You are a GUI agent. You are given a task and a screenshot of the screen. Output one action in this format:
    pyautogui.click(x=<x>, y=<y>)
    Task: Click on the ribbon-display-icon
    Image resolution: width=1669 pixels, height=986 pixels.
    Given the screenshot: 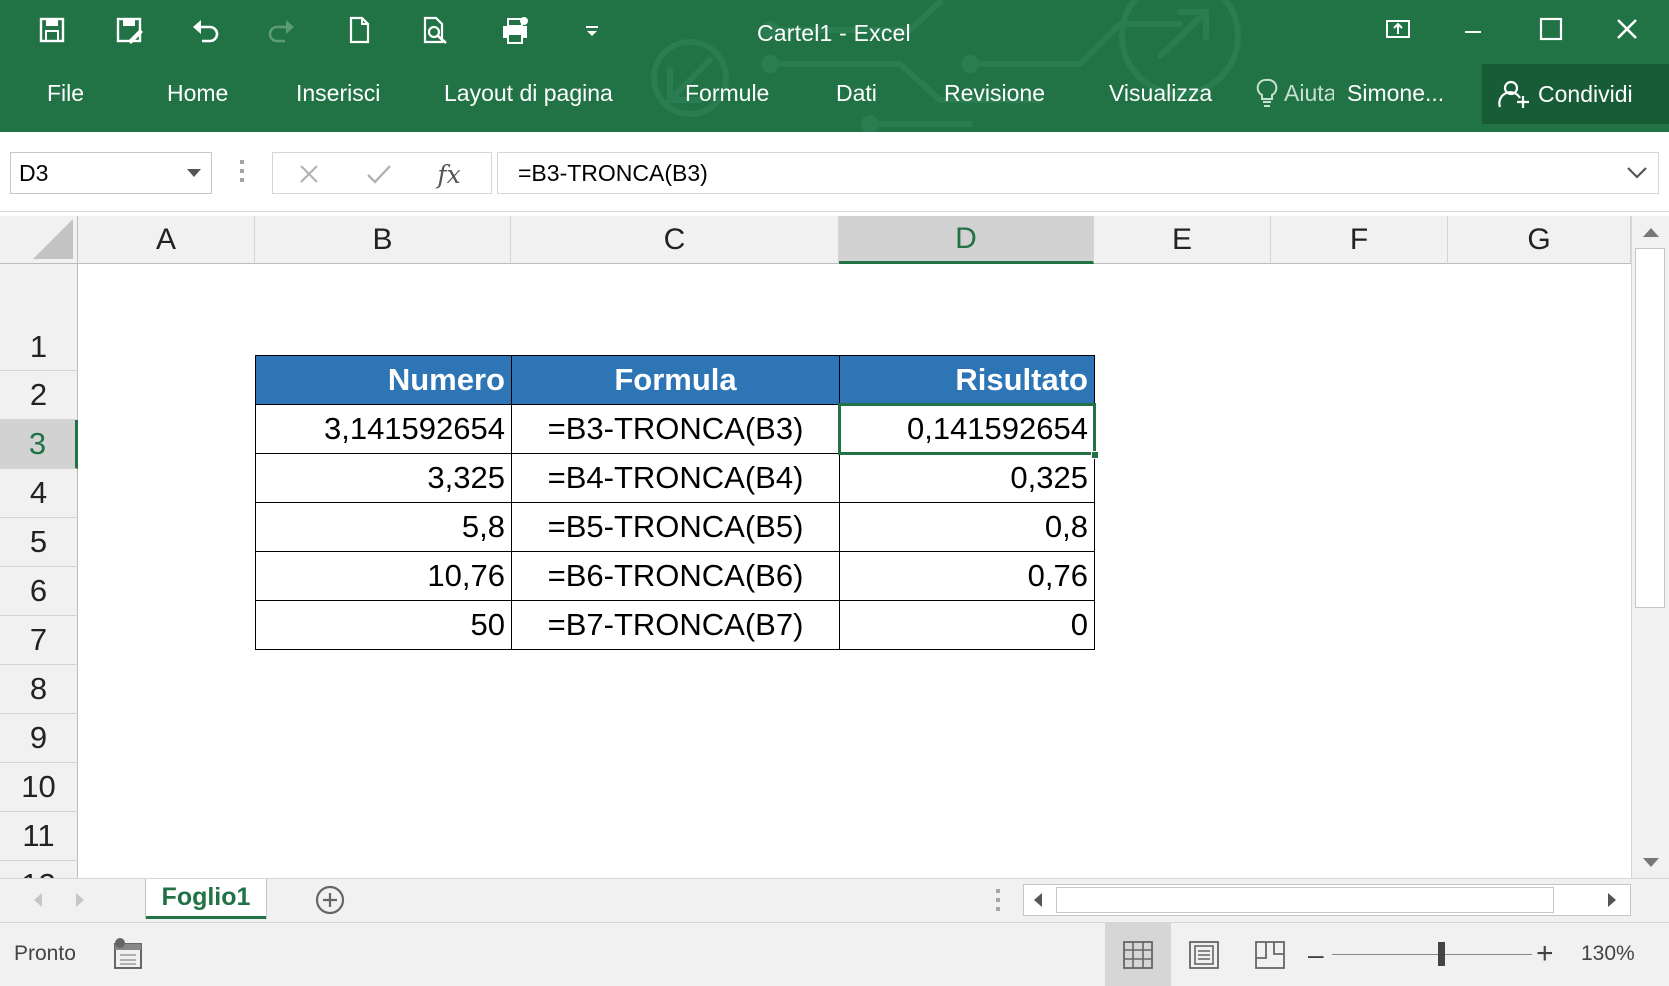 What is the action you would take?
    pyautogui.click(x=1398, y=29)
    